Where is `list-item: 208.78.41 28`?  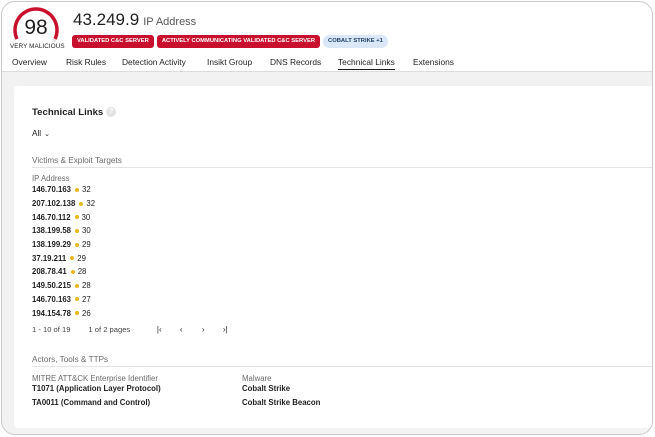
list-item: 208.78.41 28 is located at coordinates (63, 272).